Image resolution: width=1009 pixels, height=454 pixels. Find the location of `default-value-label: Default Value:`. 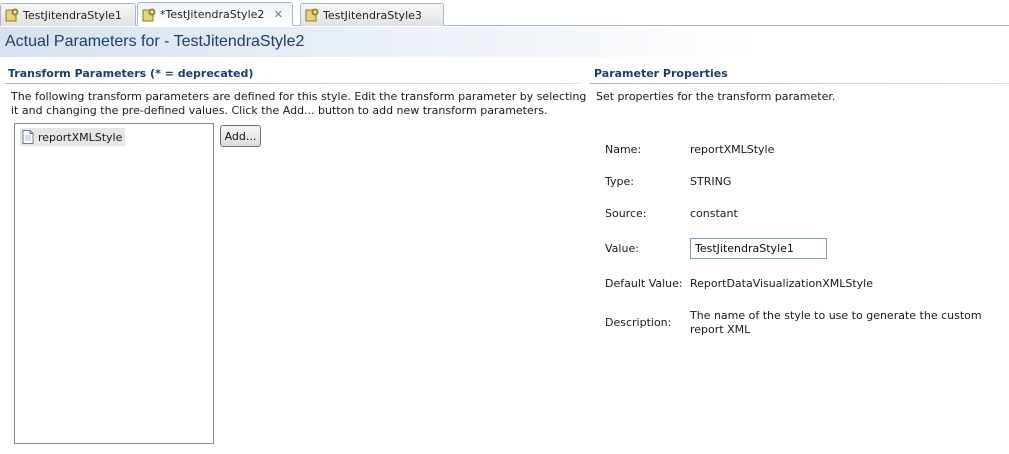

default-value-label: Default Value: is located at coordinates (644, 283).